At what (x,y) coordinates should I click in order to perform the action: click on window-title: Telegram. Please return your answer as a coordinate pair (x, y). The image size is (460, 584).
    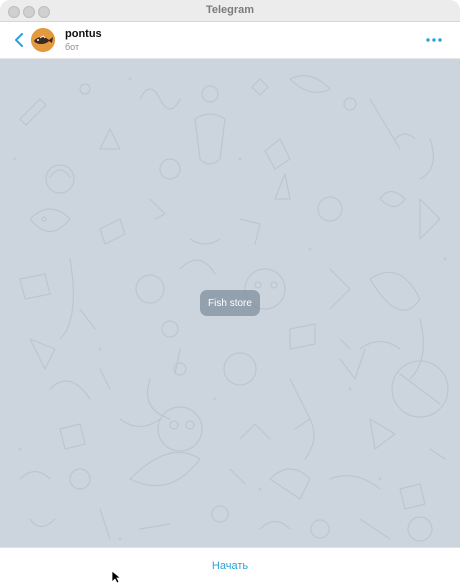
    Looking at the image, I should click on (230, 10).